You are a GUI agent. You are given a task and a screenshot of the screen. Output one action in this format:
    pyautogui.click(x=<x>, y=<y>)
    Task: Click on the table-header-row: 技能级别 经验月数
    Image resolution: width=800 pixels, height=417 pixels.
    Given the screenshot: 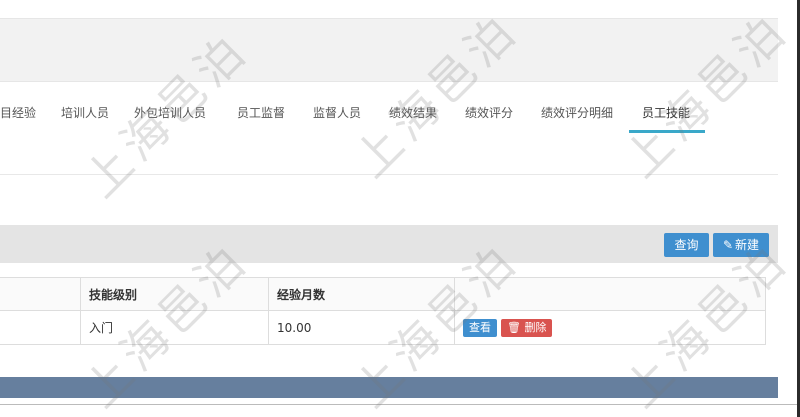 What is the action you would take?
    pyautogui.click(x=382, y=294)
    